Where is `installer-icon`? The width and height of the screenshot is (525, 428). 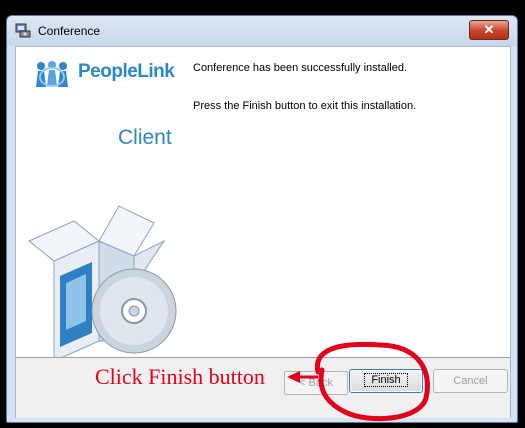 installer-icon is located at coordinates (23, 30).